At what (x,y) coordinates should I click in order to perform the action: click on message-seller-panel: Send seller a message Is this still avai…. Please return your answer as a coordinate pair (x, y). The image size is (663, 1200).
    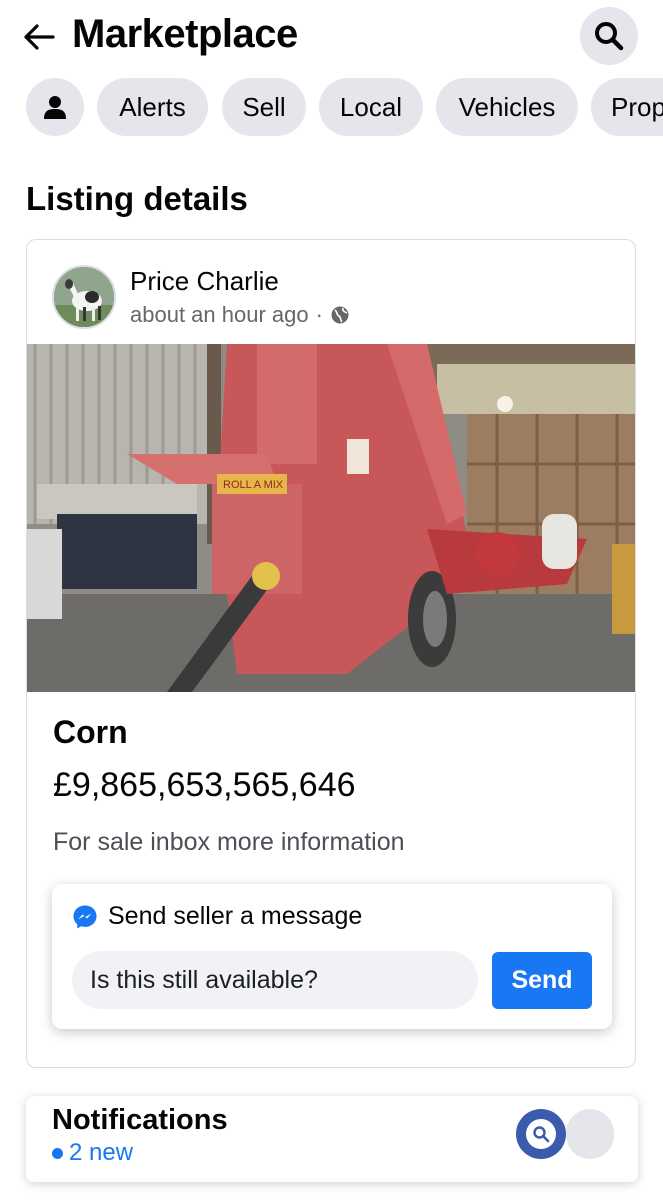
    Looking at the image, I should click on (332, 956).